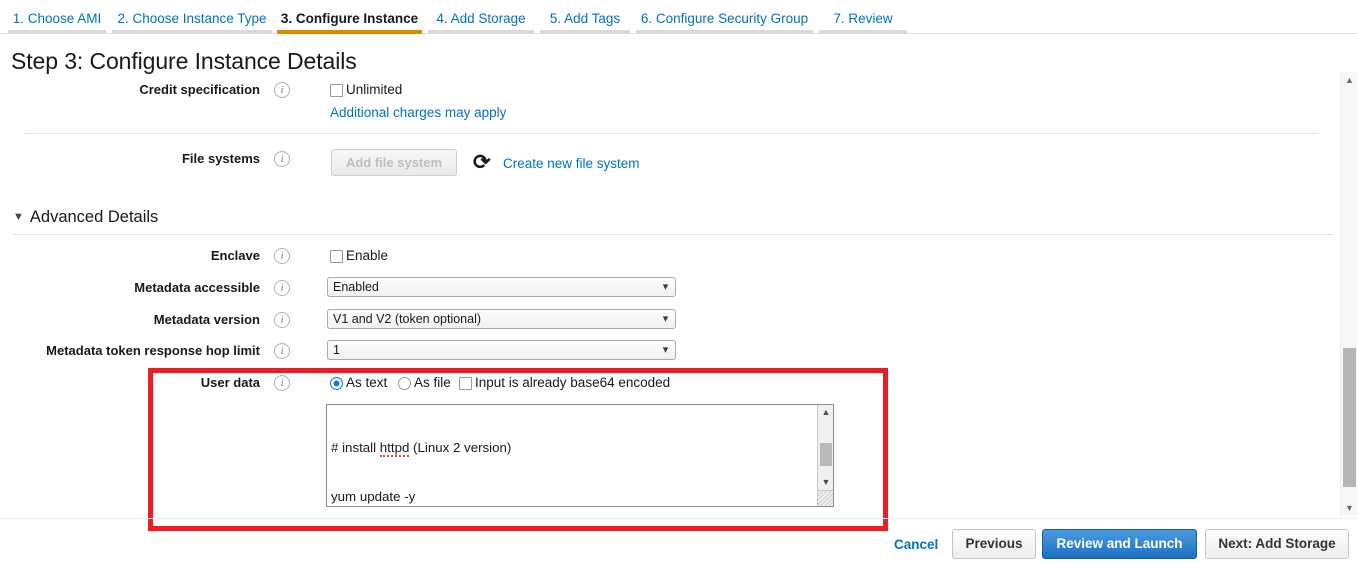 Image resolution: width=1357 pixels, height=569 pixels. What do you see at coordinates (481, 17) in the screenshot?
I see `tab-add-storage: 4. Add Storage` at bounding box center [481, 17].